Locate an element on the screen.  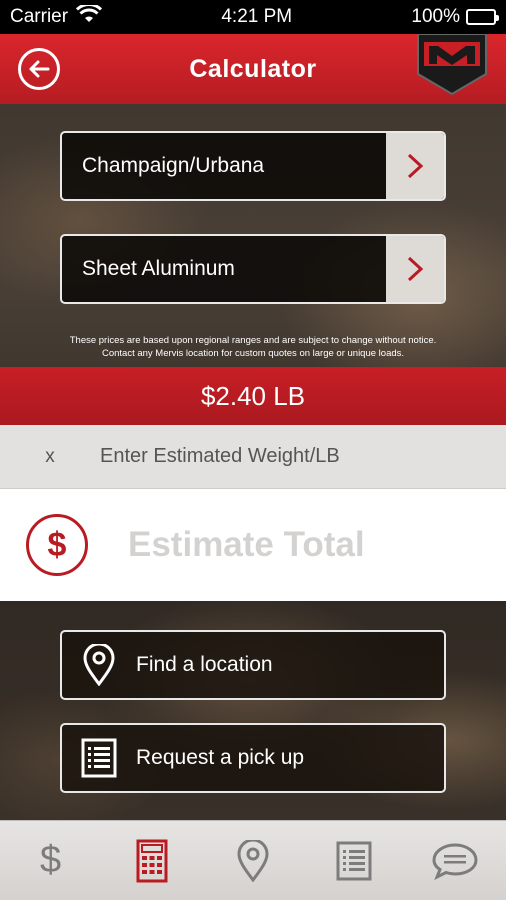
estimate-row: $ Estimate Total is located at coordinates (253, 545).